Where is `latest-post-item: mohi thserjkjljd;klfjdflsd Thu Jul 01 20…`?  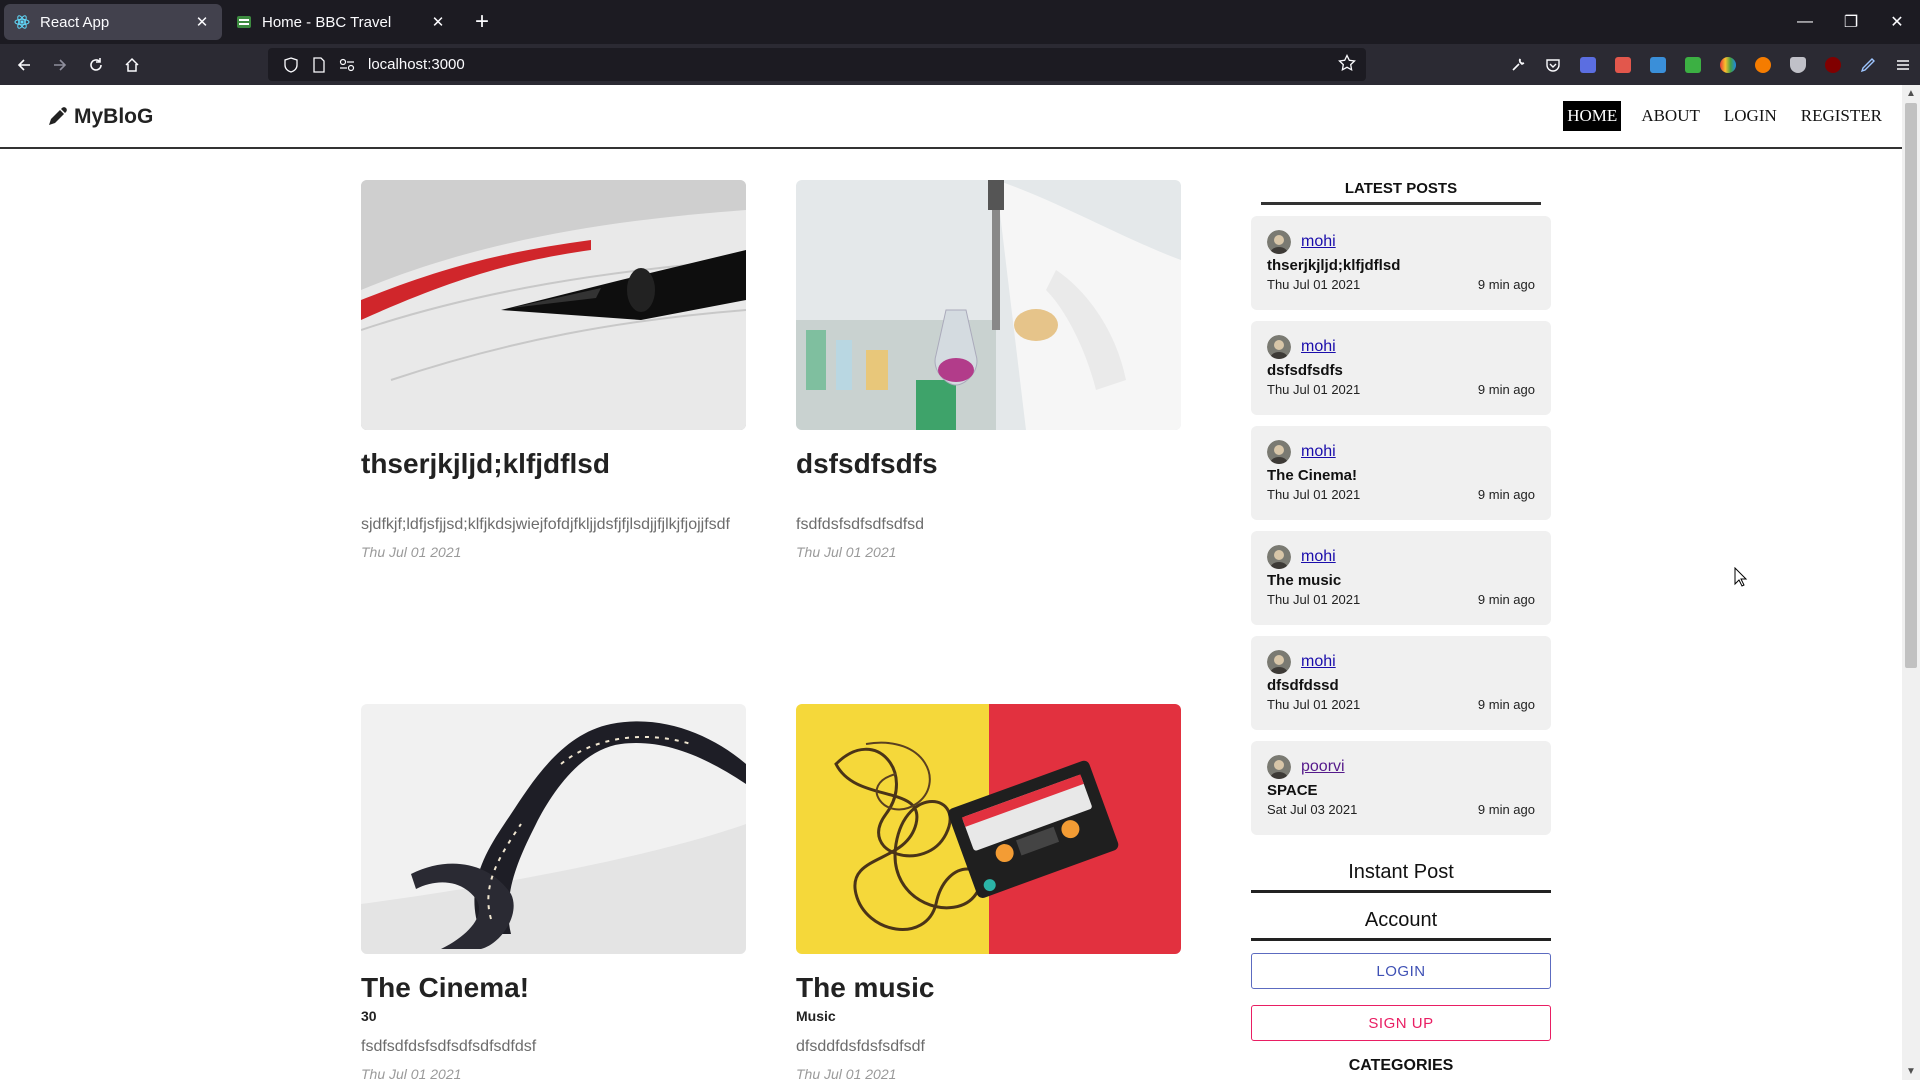 latest-post-item: mohi thserjkjljd;klfjdflsd Thu Jul 01 20… is located at coordinates (1401, 263).